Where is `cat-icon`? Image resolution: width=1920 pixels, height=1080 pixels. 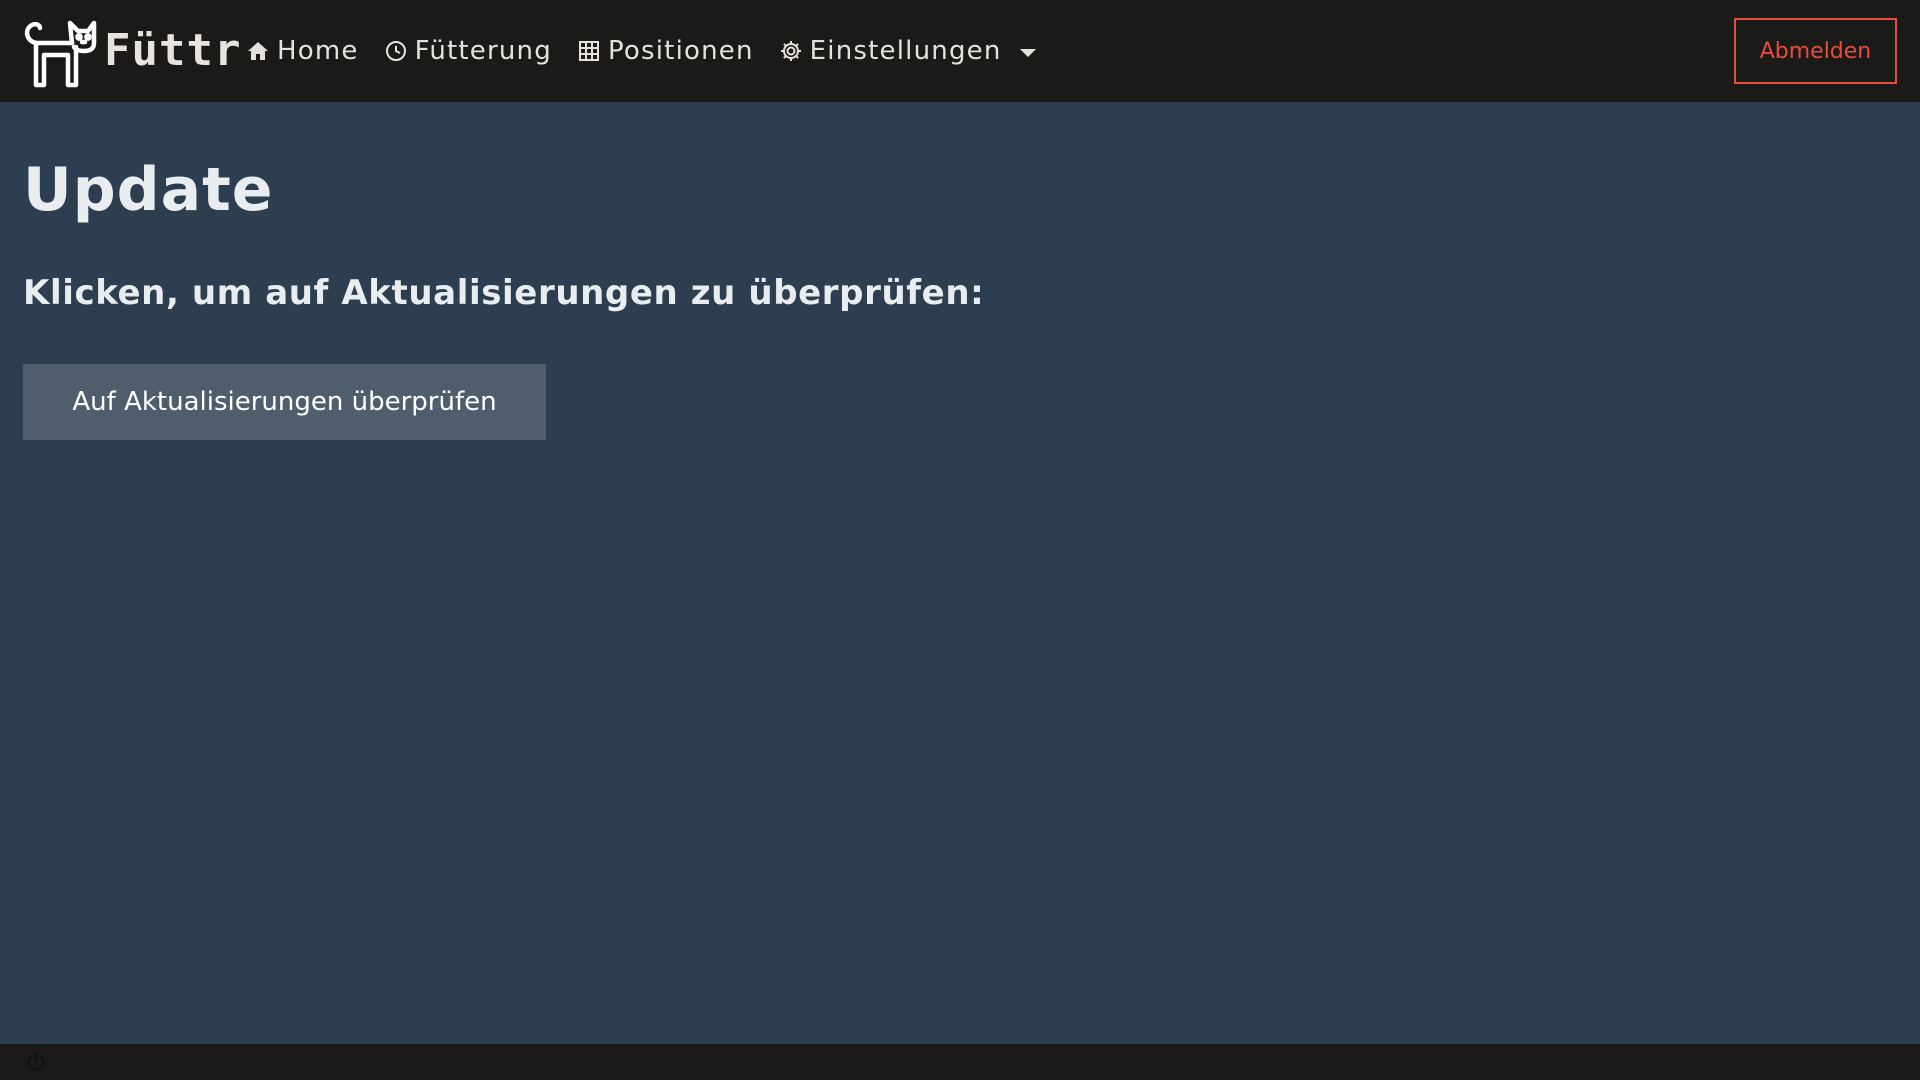 cat-icon is located at coordinates (60, 51).